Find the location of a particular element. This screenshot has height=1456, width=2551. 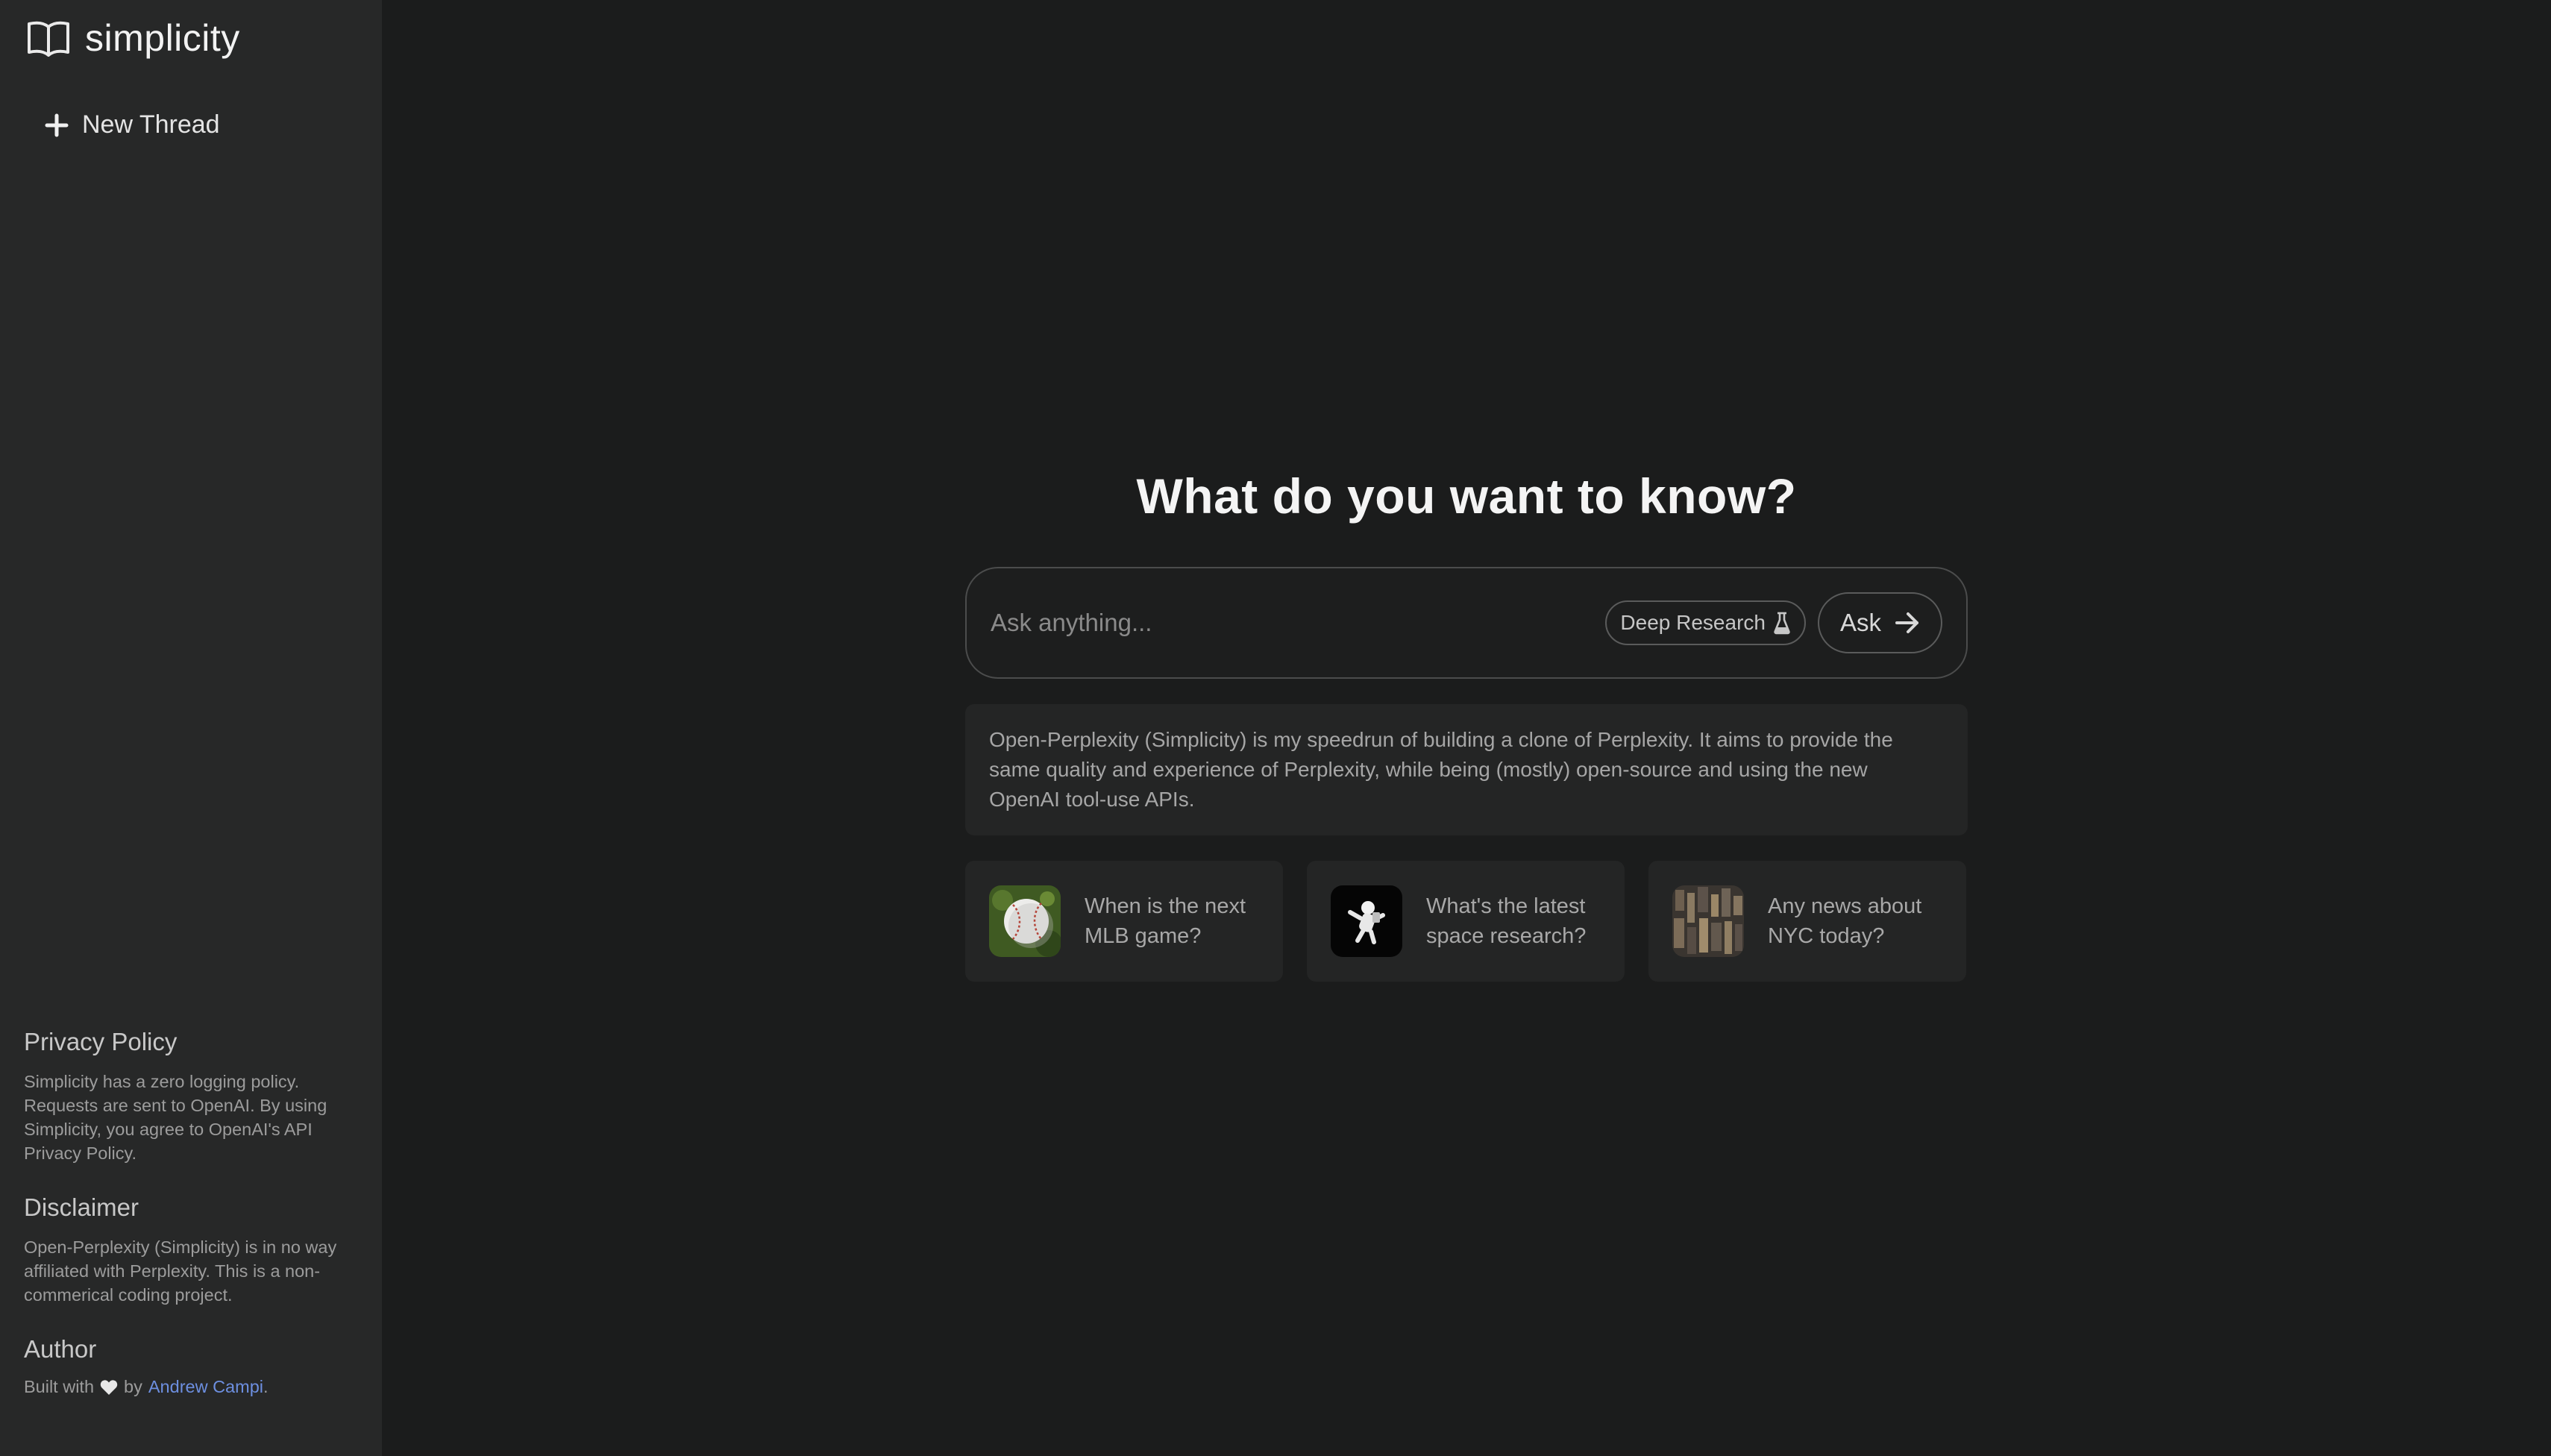

author-suffix: . is located at coordinates (266, 1386).